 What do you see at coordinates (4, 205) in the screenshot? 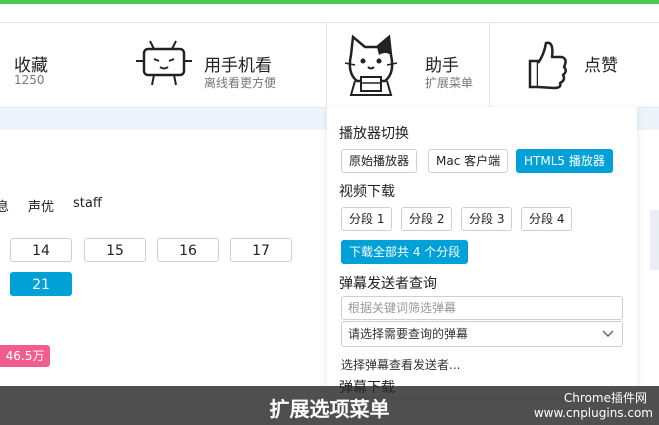
I see `tab-info: 息` at bounding box center [4, 205].